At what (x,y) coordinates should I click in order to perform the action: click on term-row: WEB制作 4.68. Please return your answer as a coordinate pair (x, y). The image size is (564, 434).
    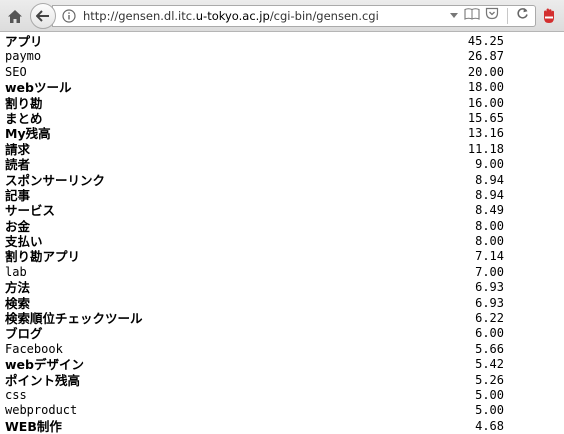
    Looking at the image, I should click on (282, 426).